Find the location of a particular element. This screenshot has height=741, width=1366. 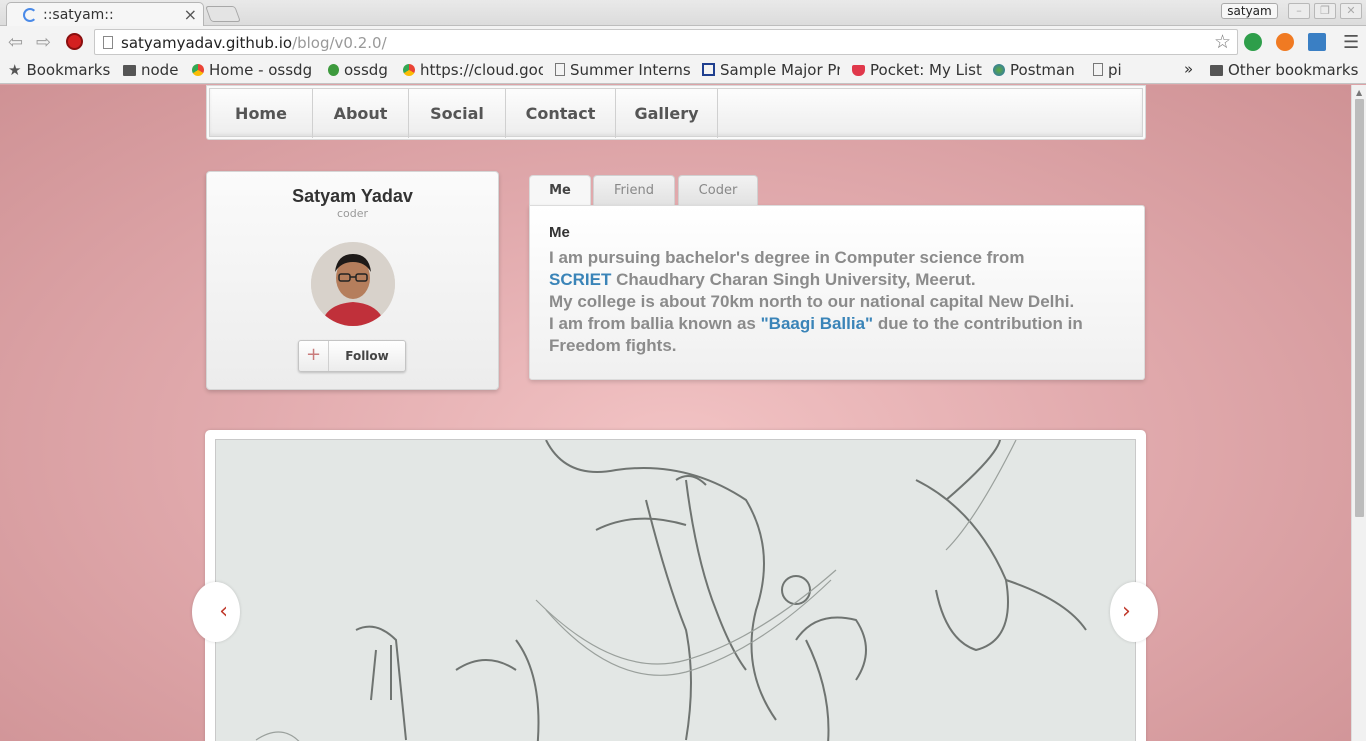

bookmark-item-sample-major: Sample Major Pr is located at coordinates (771, 70).